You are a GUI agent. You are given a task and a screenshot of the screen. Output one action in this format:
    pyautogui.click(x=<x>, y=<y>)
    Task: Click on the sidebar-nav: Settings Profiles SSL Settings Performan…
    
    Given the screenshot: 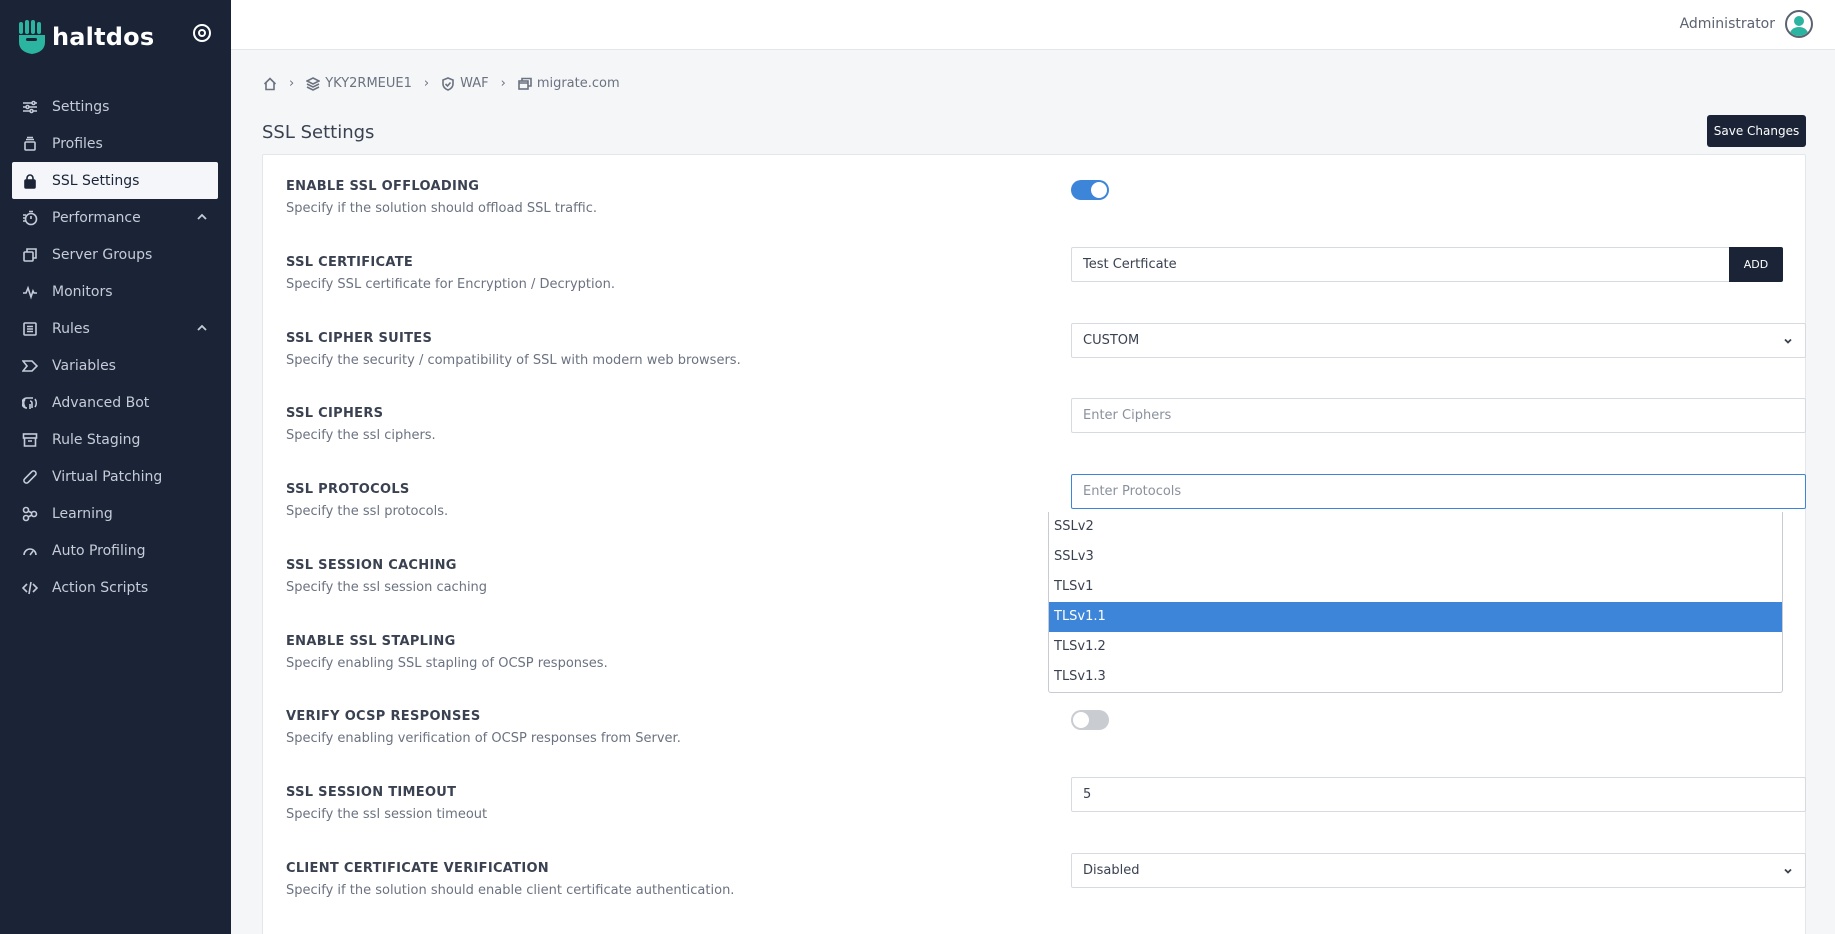 What is the action you would take?
    pyautogui.click(x=115, y=347)
    